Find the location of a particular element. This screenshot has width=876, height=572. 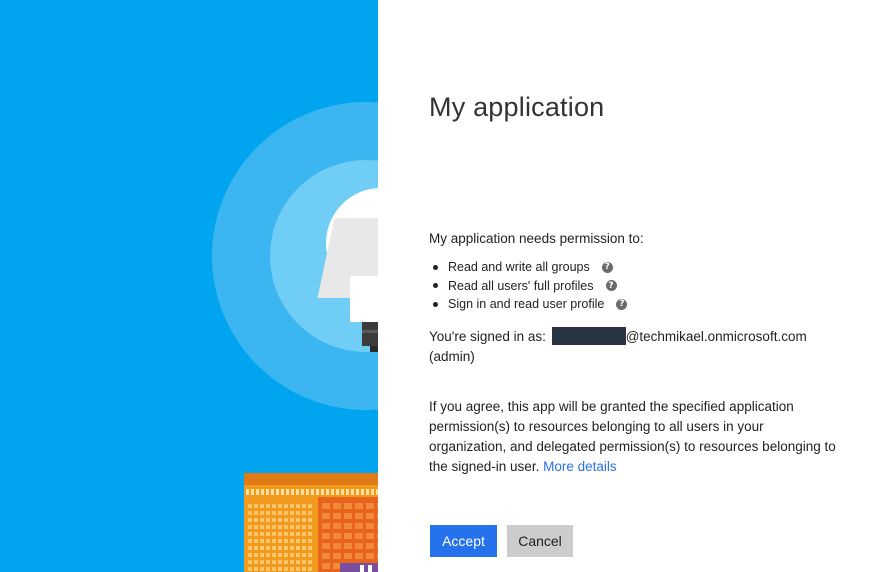

redacted-username is located at coordinates (588, 336).